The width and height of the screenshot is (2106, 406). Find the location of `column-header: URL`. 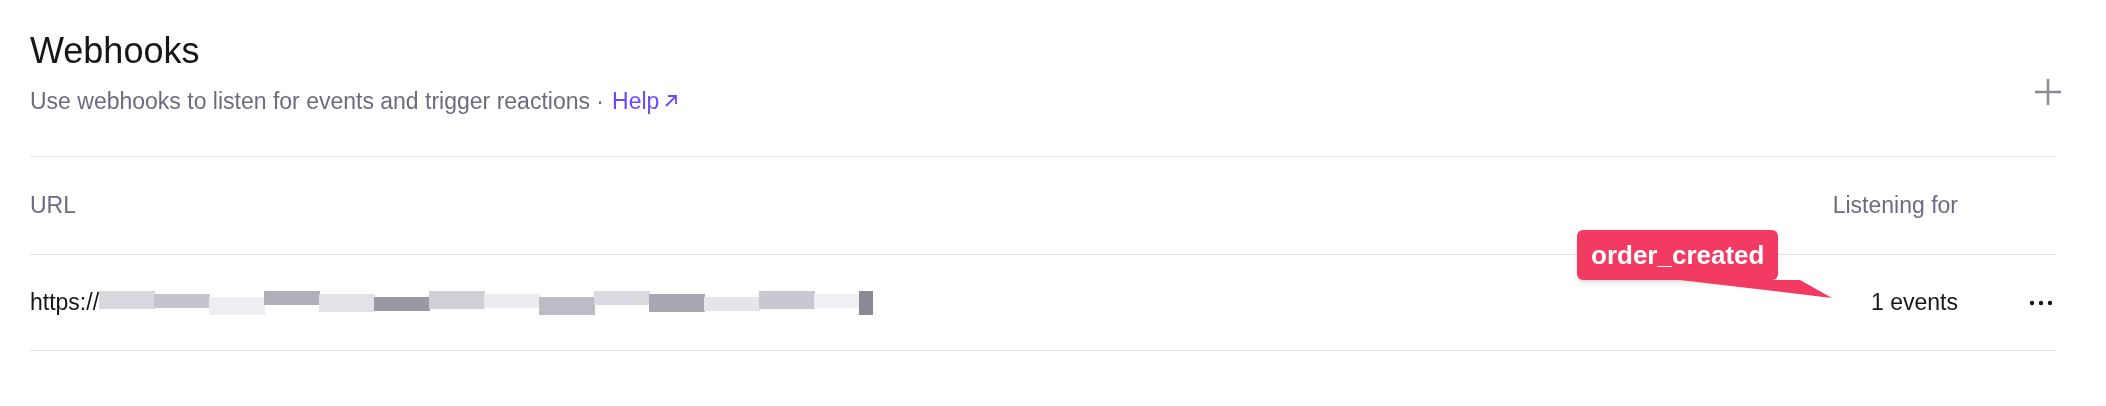

column-header: URL is located at coordinates (53, 205).